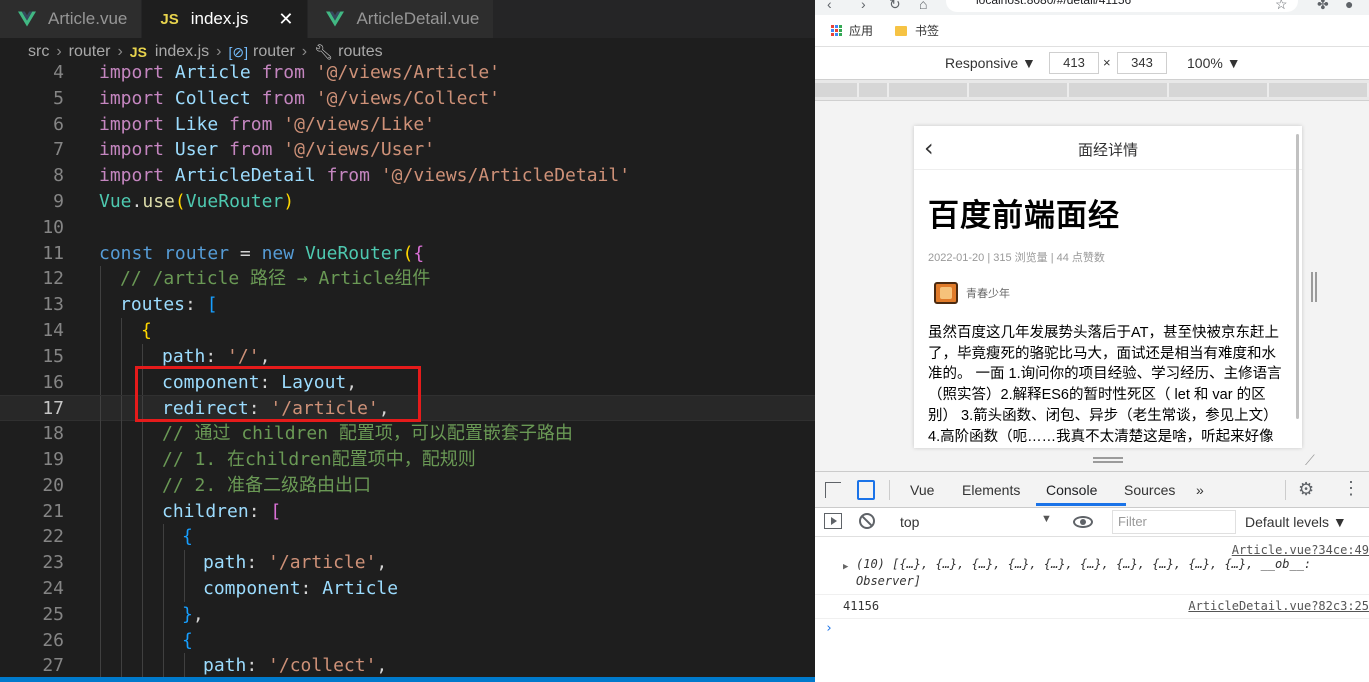 Image resolution: width=1369 pixels, height=682 pixels. What do you see at coordinates (1149, 490) in the screenshot?
I see `tab-sources: Sources` at bounding box center [1149, 490].